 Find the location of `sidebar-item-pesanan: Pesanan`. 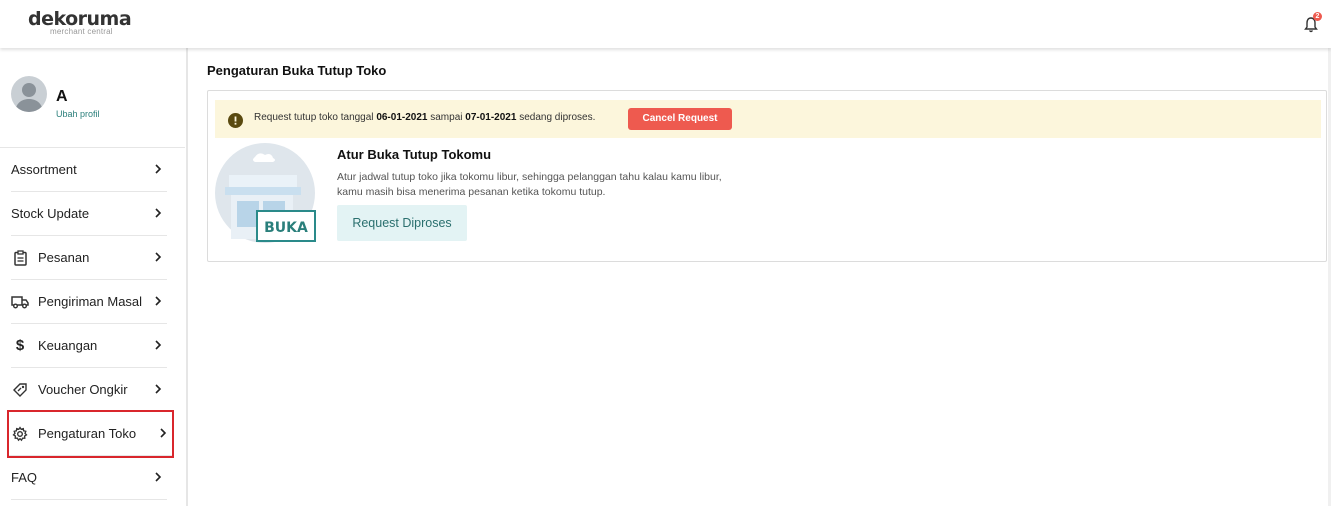

sidebar-item-pesanan: Pesanan is located at coordinates (89, 258).